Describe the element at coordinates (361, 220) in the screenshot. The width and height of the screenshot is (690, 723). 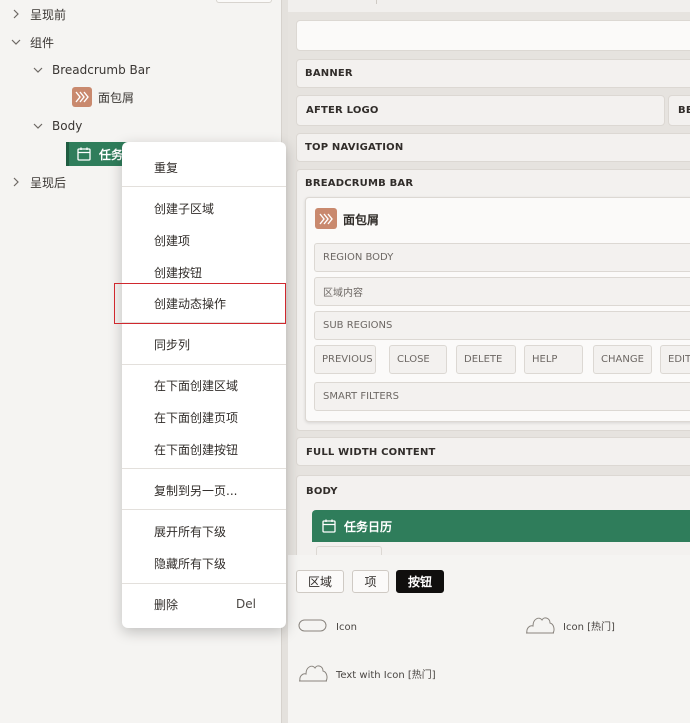
I see `region-card-title: 面包屑` at that location.